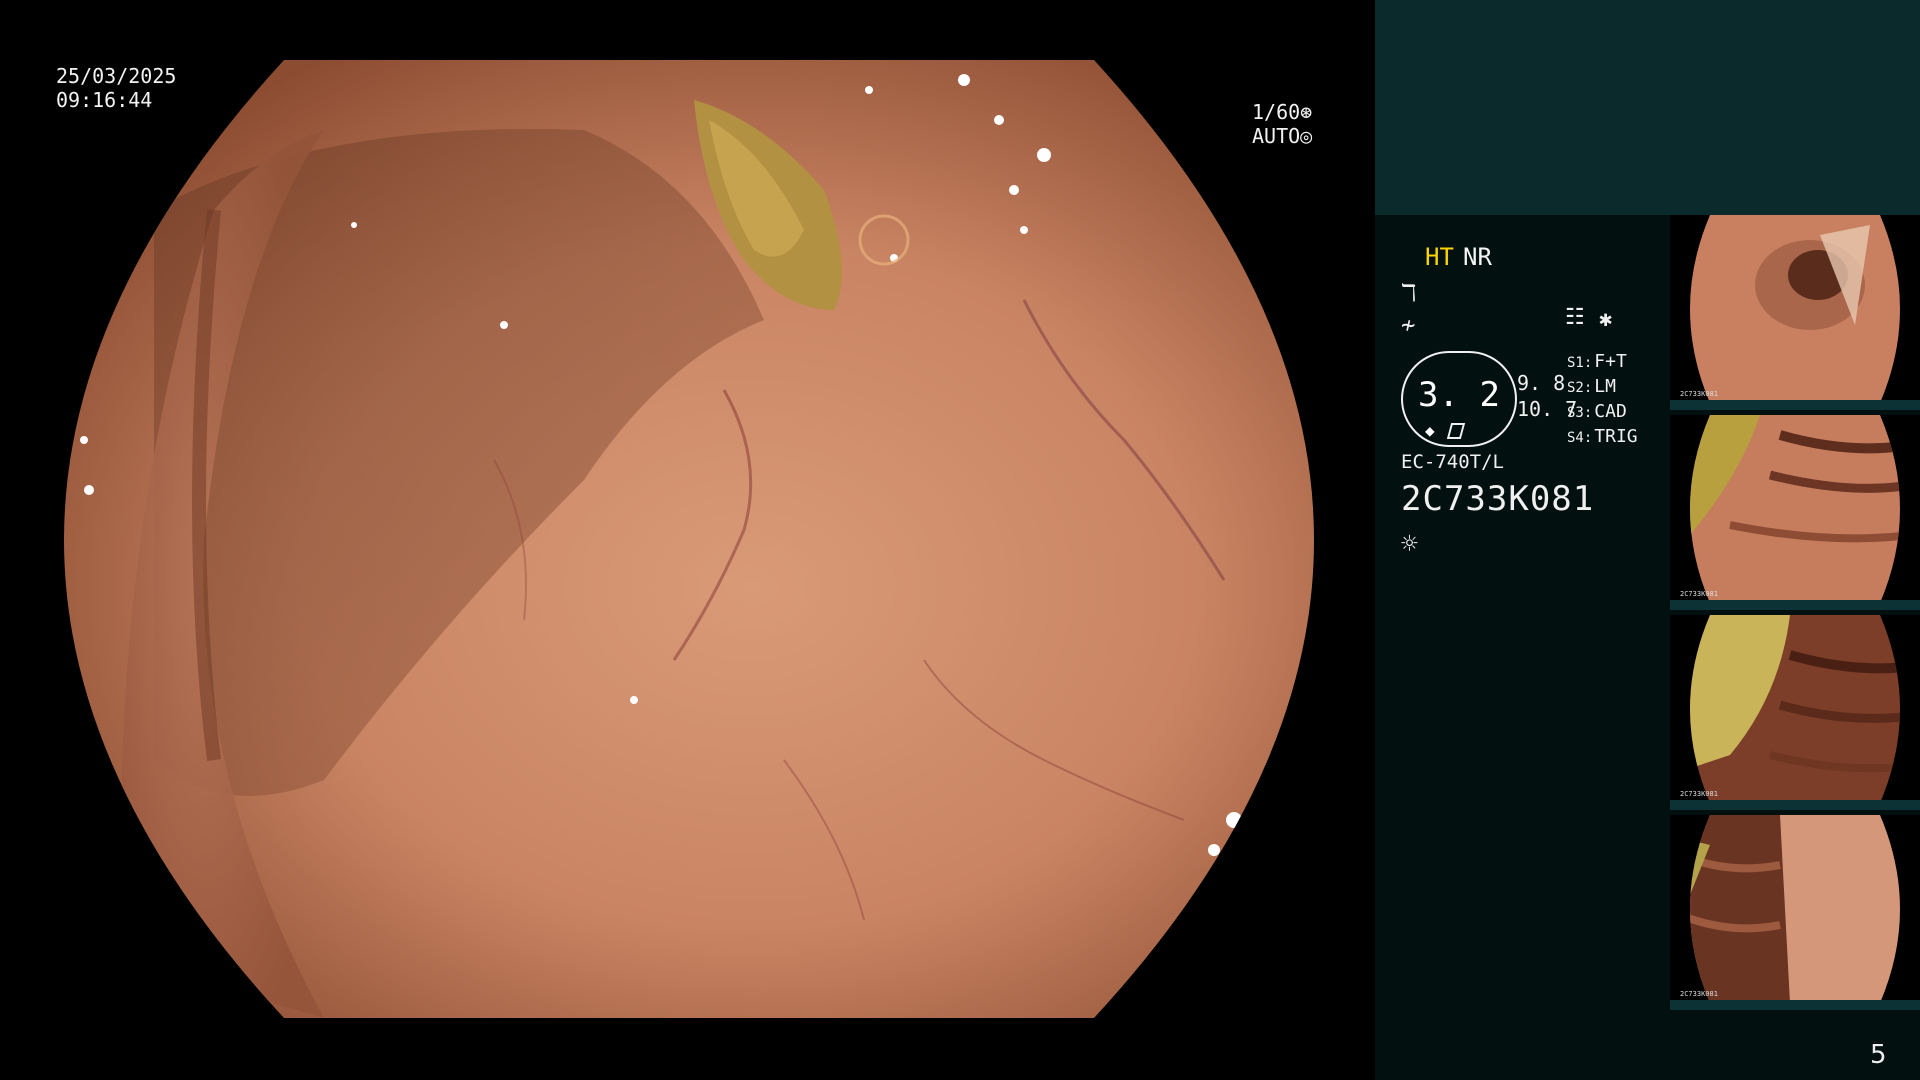 The height and width of the screenshot is (1080, 1920). I want to click on scope-serial: 2C733K081, so click(1498, 499).